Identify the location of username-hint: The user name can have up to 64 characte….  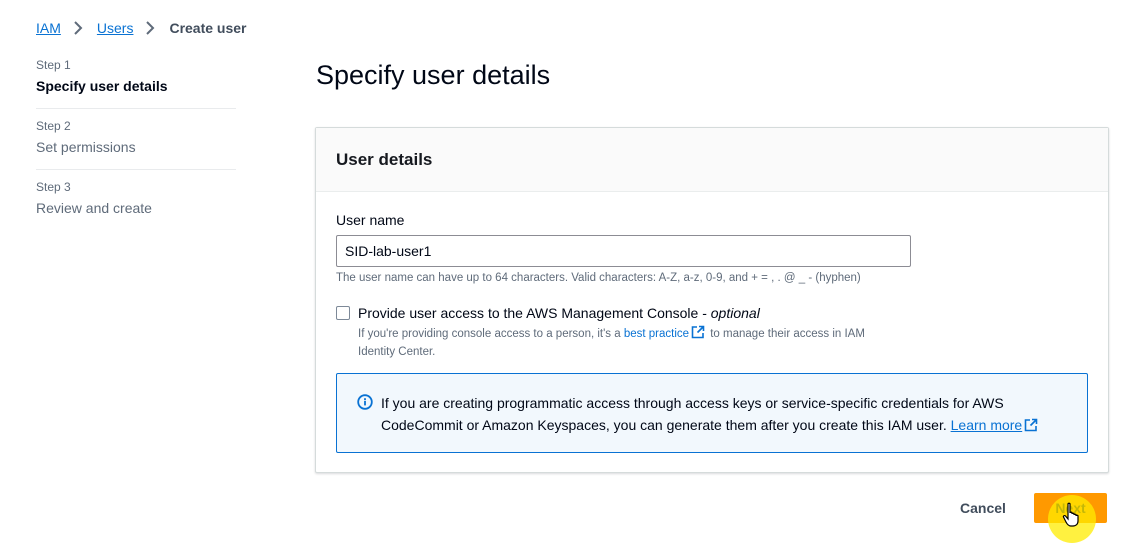
(598, 278).